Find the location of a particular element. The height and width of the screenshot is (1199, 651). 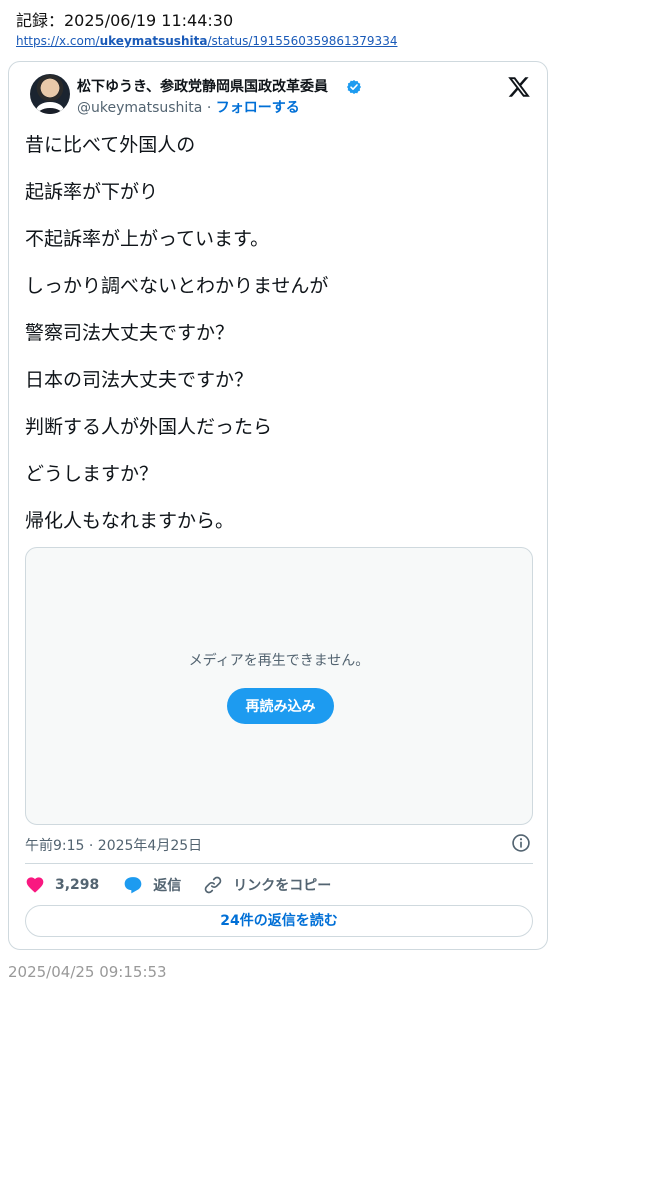

url-prefix: https://x.com/ is located at coordinates (58, 41).